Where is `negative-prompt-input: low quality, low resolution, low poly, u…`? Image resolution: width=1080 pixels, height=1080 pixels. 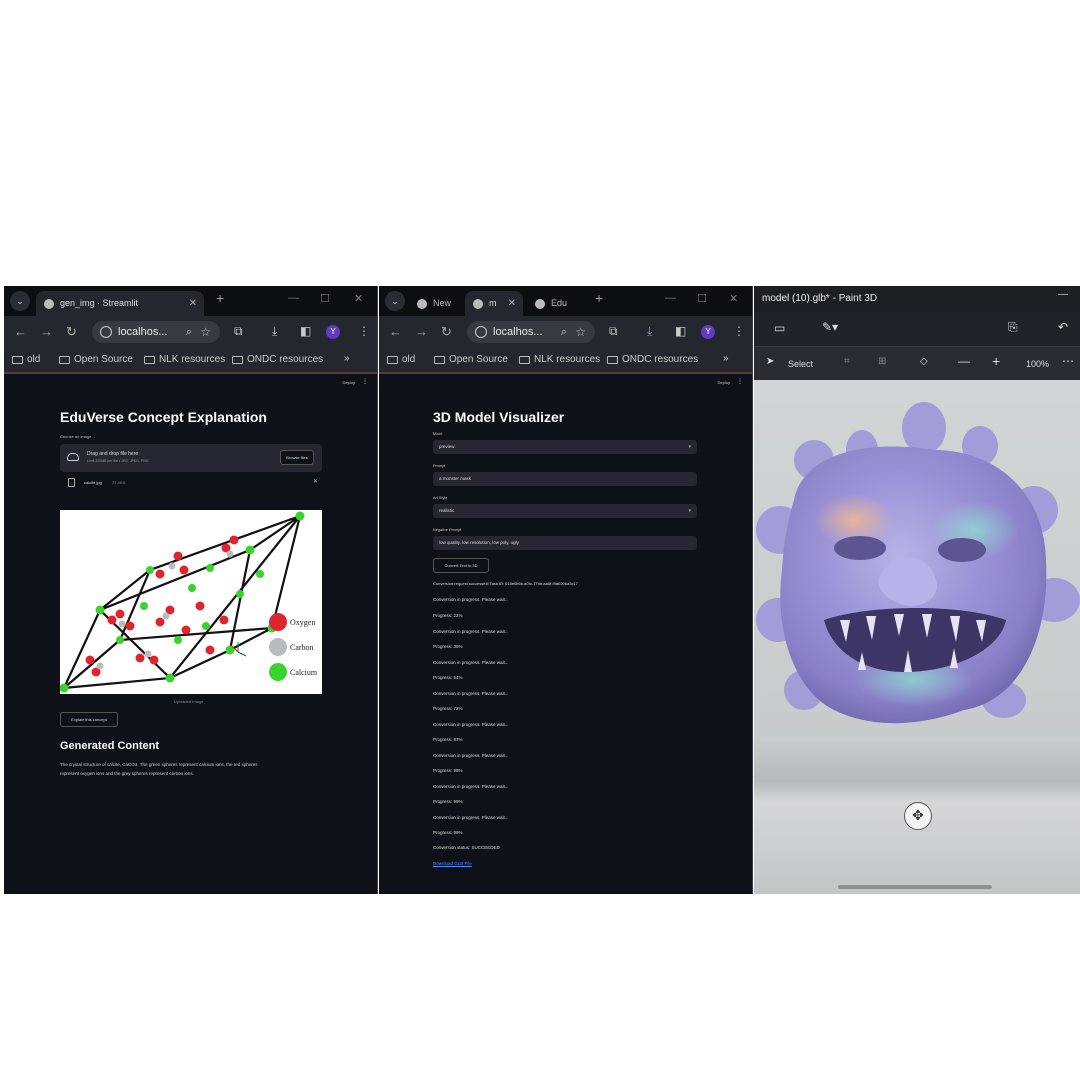
negative-prompt-input: low quality, low resolution, low poly, u… is located at coordinates (565, 543).